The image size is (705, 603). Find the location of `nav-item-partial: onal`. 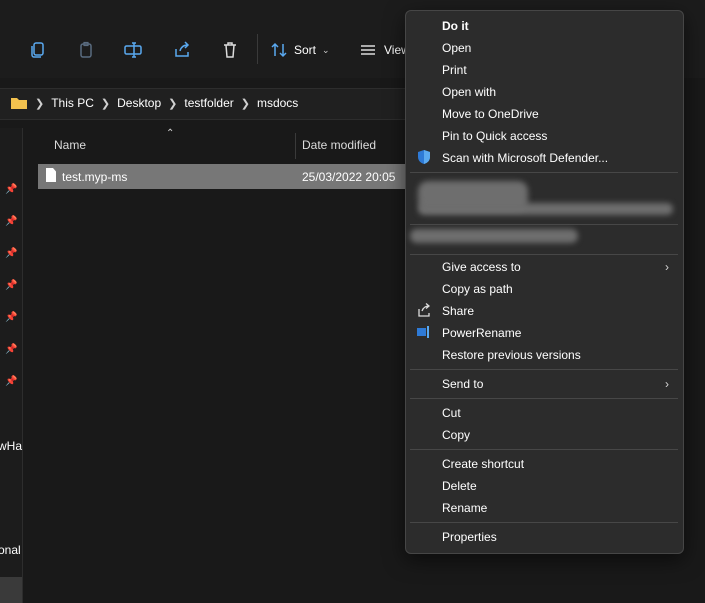

nav-item-partial: onal is located at coordinates (10, 550).